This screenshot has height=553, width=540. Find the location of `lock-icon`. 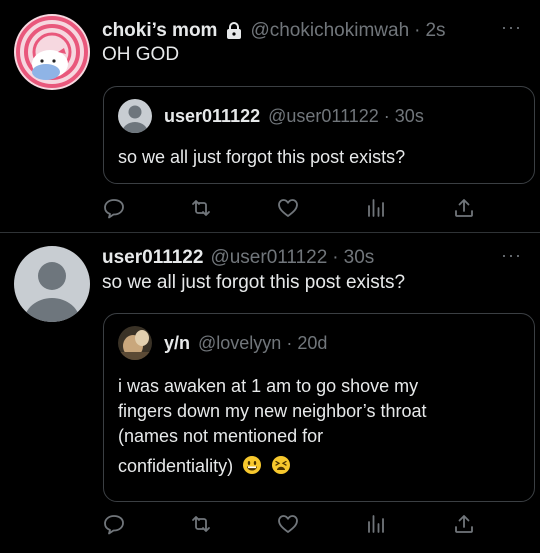

lock-icon is located at coordinates (234, 31).